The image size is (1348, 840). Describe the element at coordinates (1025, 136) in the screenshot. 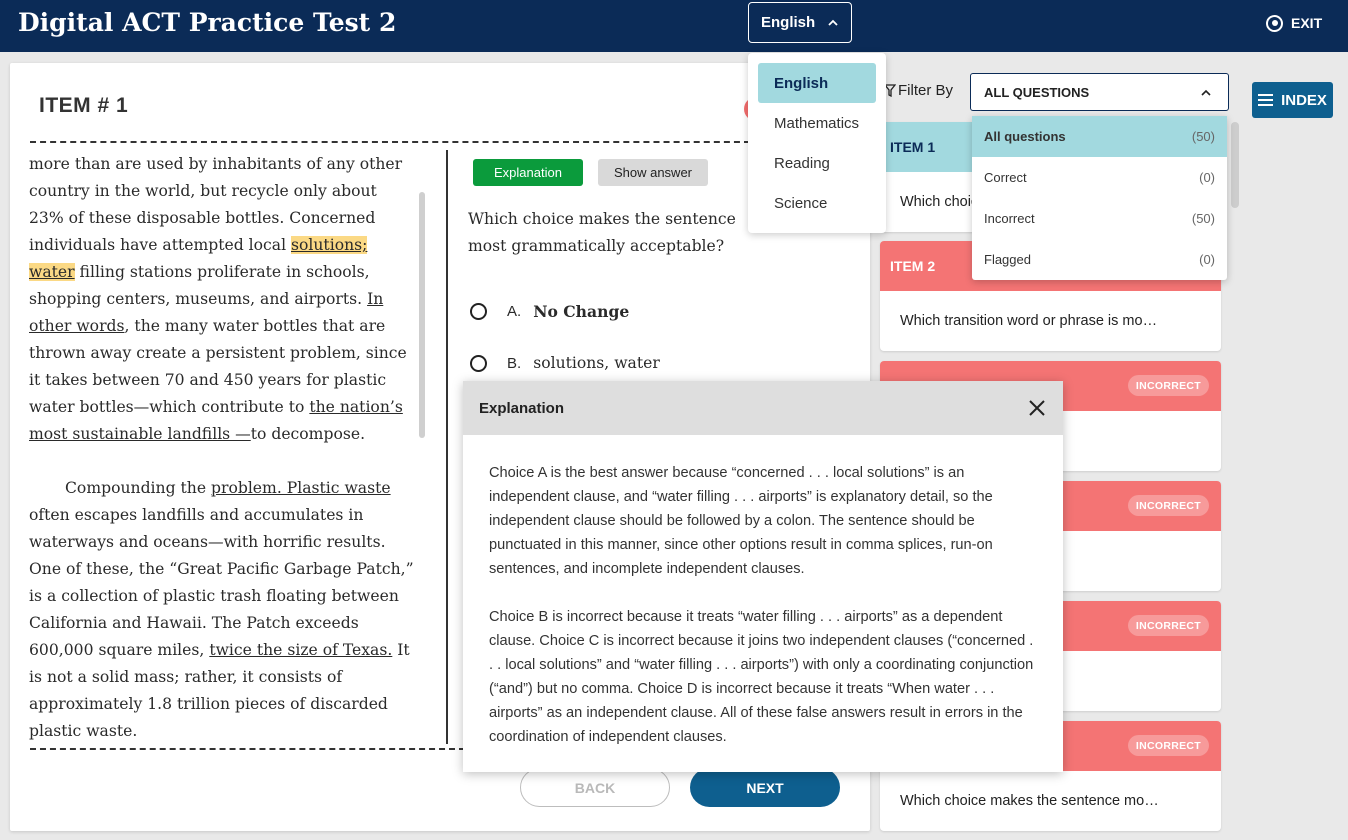

I see `filter-option-label: All questions` at that location.